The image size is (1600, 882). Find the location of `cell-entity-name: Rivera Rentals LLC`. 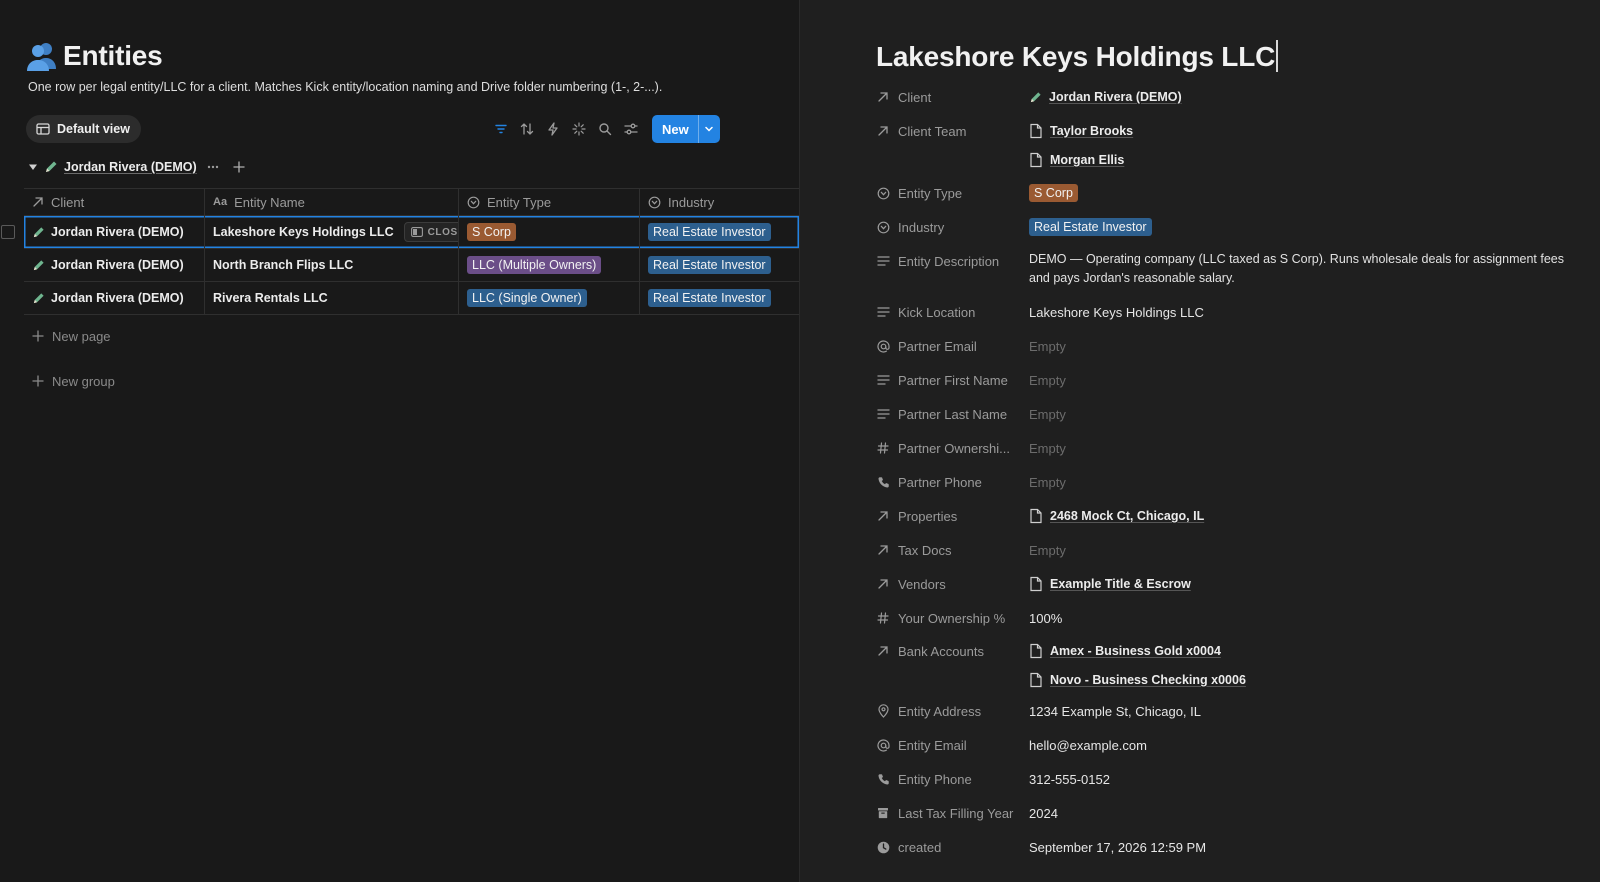

cell-entity-name: Rivera Rentals LLC is located at coordinates (332, 298).